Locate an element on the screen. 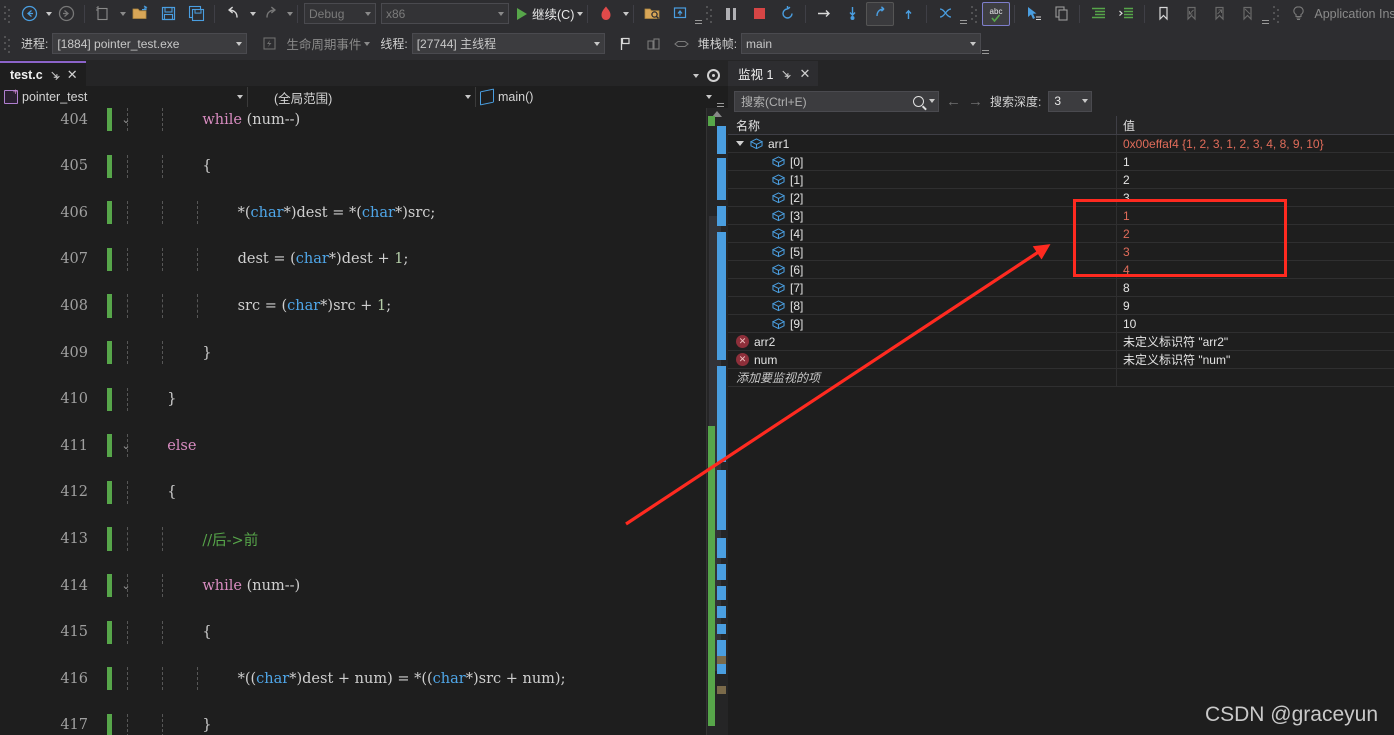 The width and height of the screenshot is (1394, 735). watch-row: [2] 3 is located at coordinates (1061, 198).